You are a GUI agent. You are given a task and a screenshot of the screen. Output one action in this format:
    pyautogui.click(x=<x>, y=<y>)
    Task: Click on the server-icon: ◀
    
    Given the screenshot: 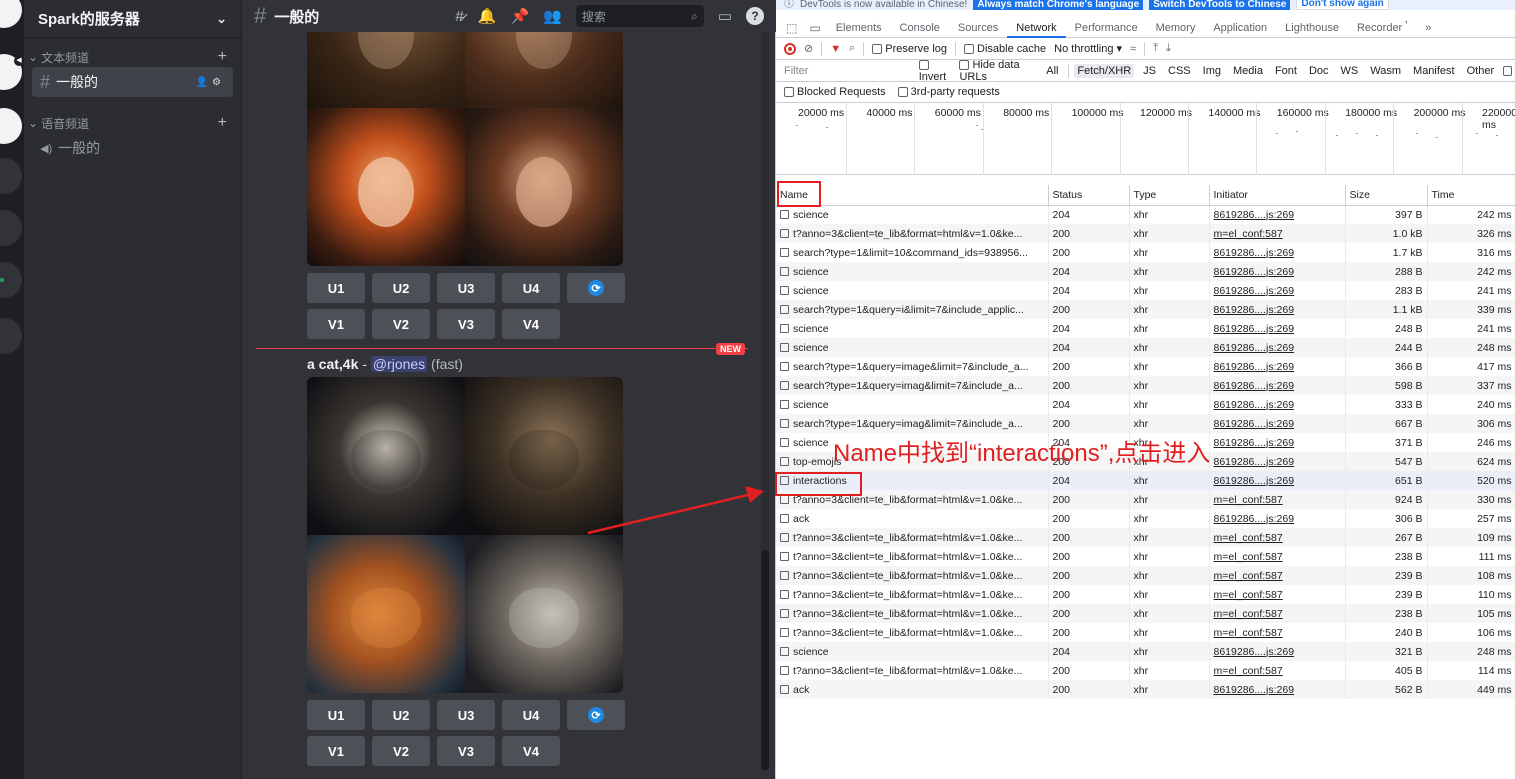 What is the action you would take?
    pyautogui.click(x=12, y=72)
    